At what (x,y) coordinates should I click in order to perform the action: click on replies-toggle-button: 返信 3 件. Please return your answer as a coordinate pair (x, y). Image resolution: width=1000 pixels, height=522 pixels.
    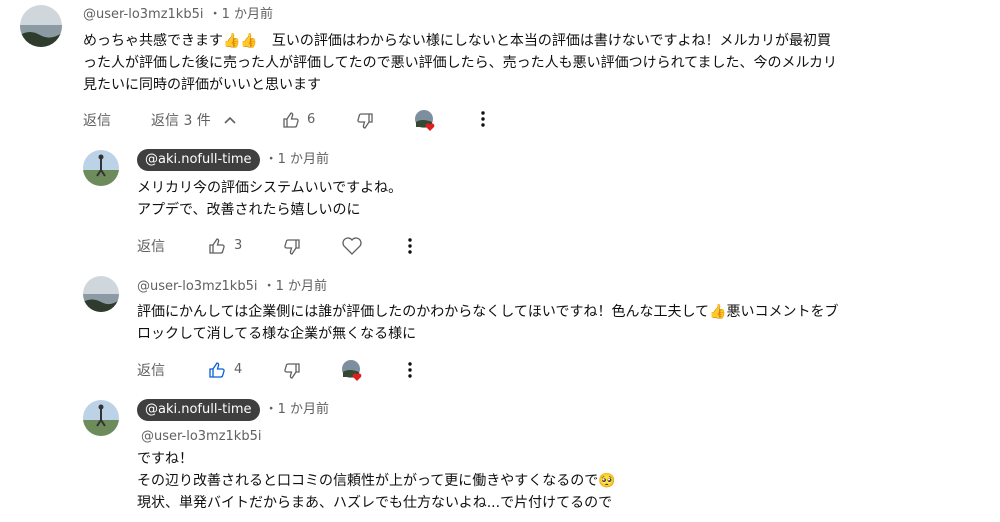
    Looking at the image, I should click on (194, 120).